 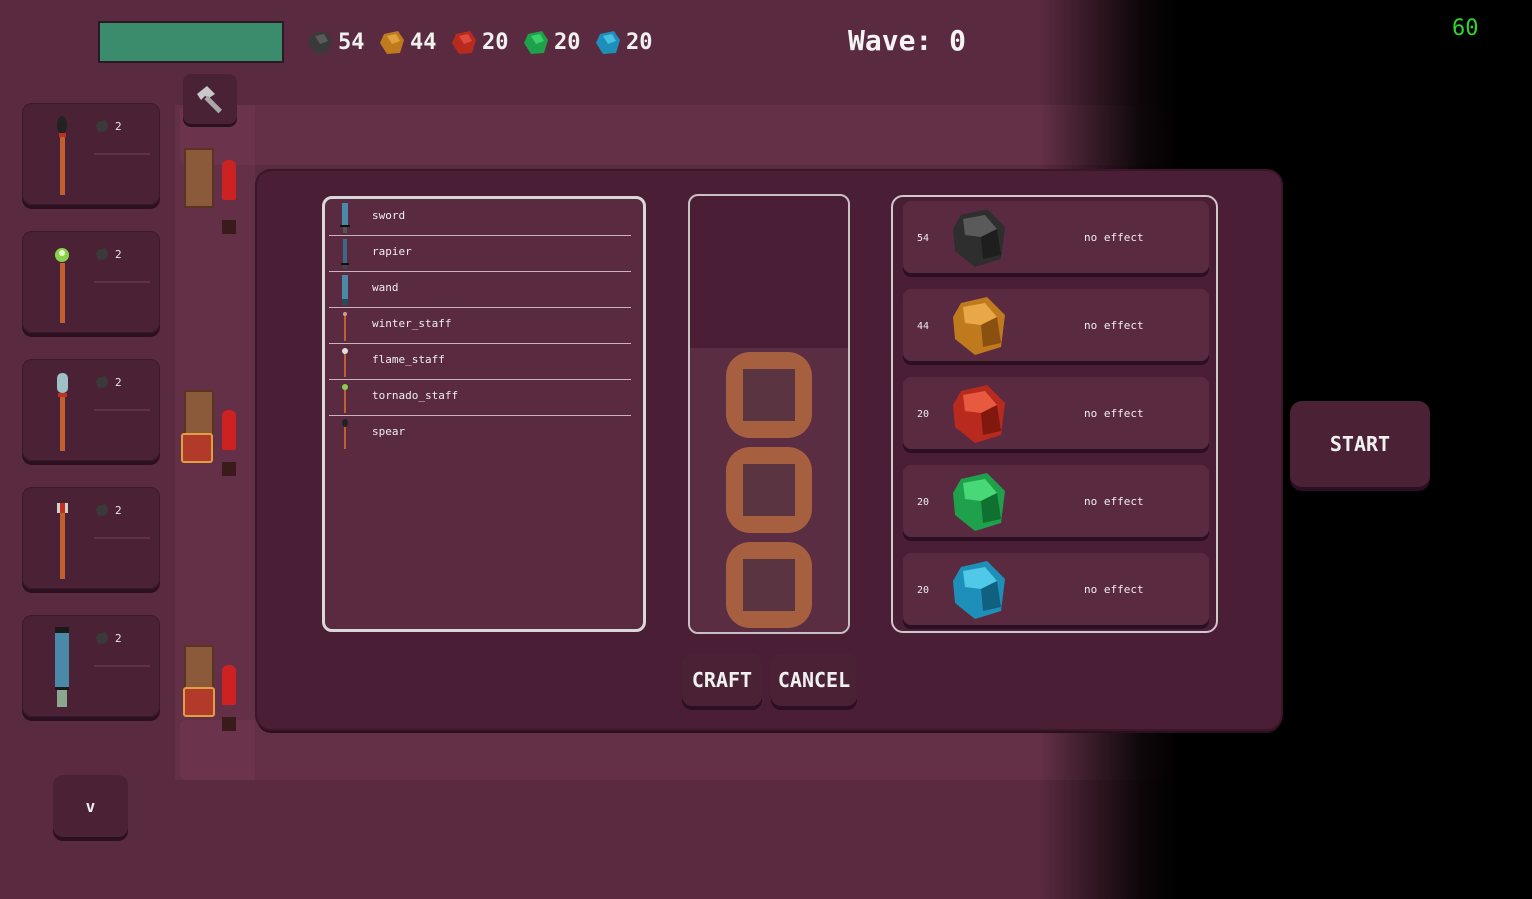 I want to click on gem-count: 44, so click(x=923, y=326).